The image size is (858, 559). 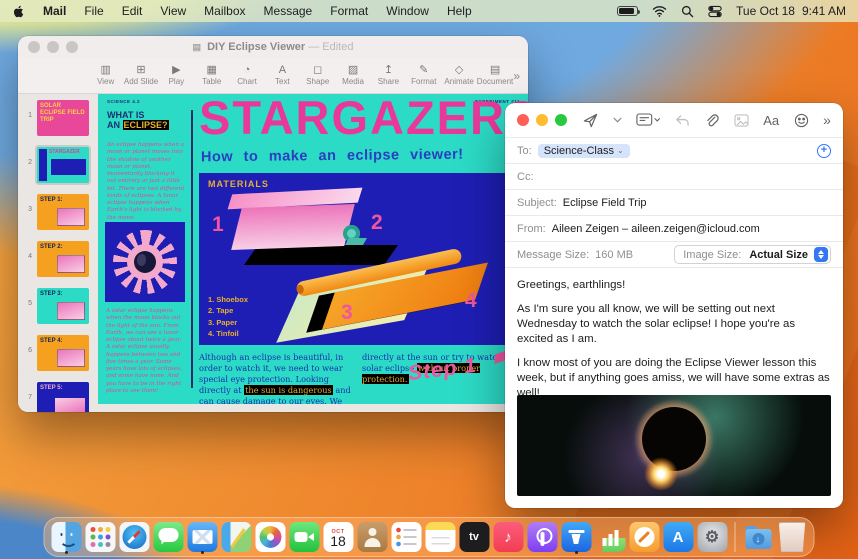 What do you see at coordinates (711, 120) in the screenshot?
I see `attach-file-icon` at bounding box center [711, 120].